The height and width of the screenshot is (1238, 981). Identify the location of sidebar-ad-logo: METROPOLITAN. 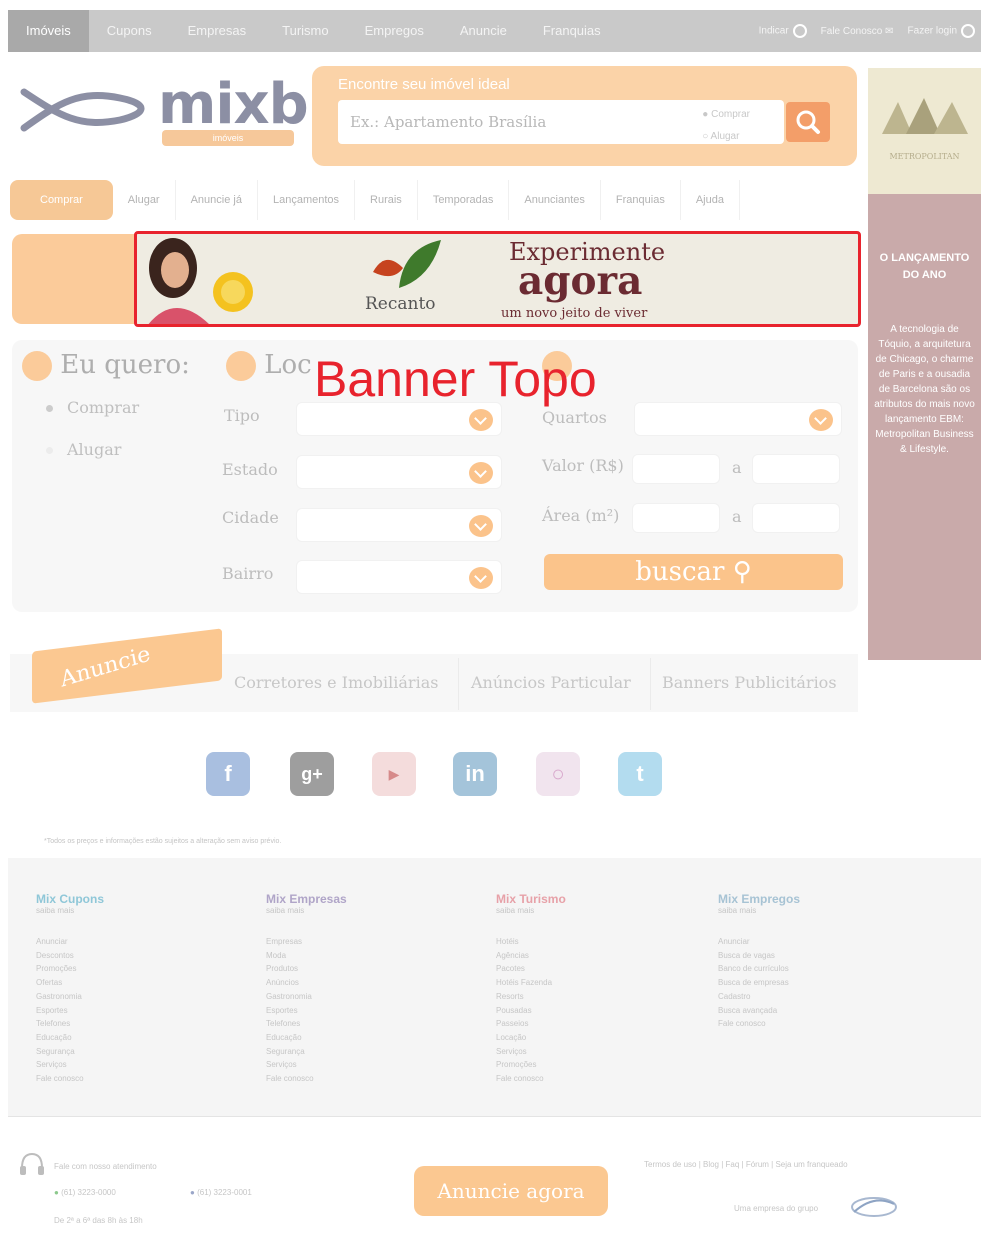
(924, 131).